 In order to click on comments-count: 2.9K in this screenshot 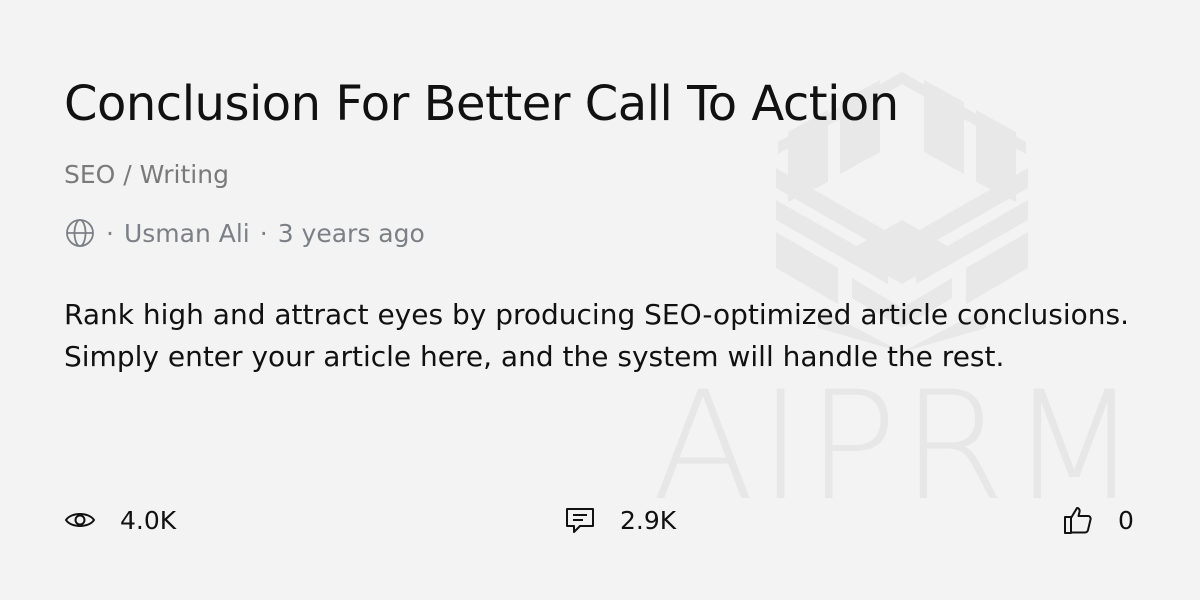, I will do `click(648, 520)`.